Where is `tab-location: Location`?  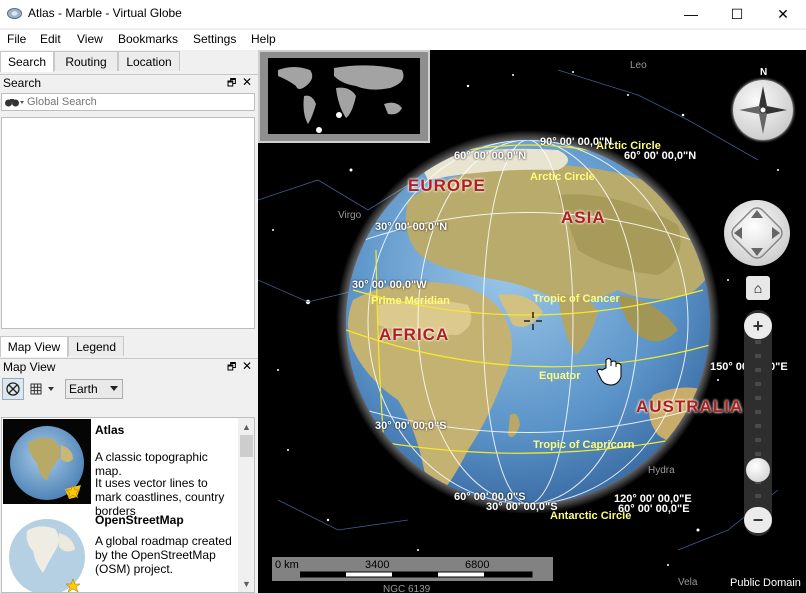 tab-location: Location is located at coordinates (149, 61).